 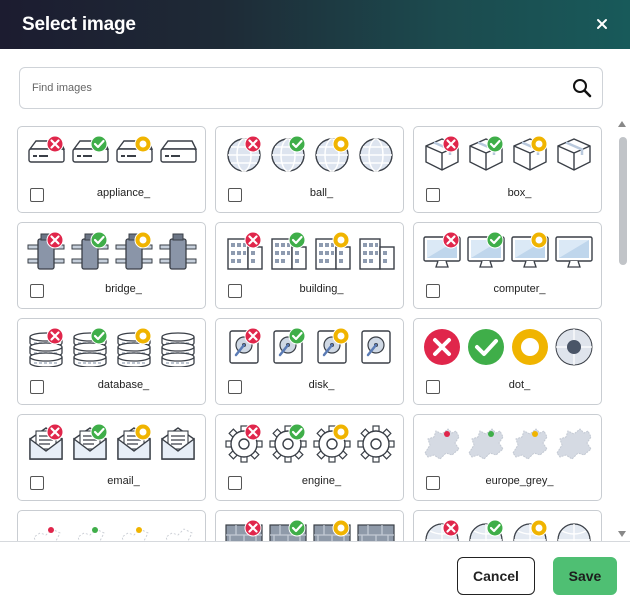 What do you see at coordinates (530, 155) in the screenshot?
I see `box-warning-icon` at bounding box center [530, 155].